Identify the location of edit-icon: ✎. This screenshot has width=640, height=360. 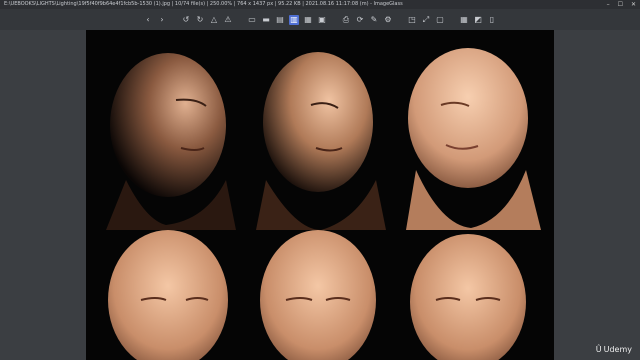
(374, 20).